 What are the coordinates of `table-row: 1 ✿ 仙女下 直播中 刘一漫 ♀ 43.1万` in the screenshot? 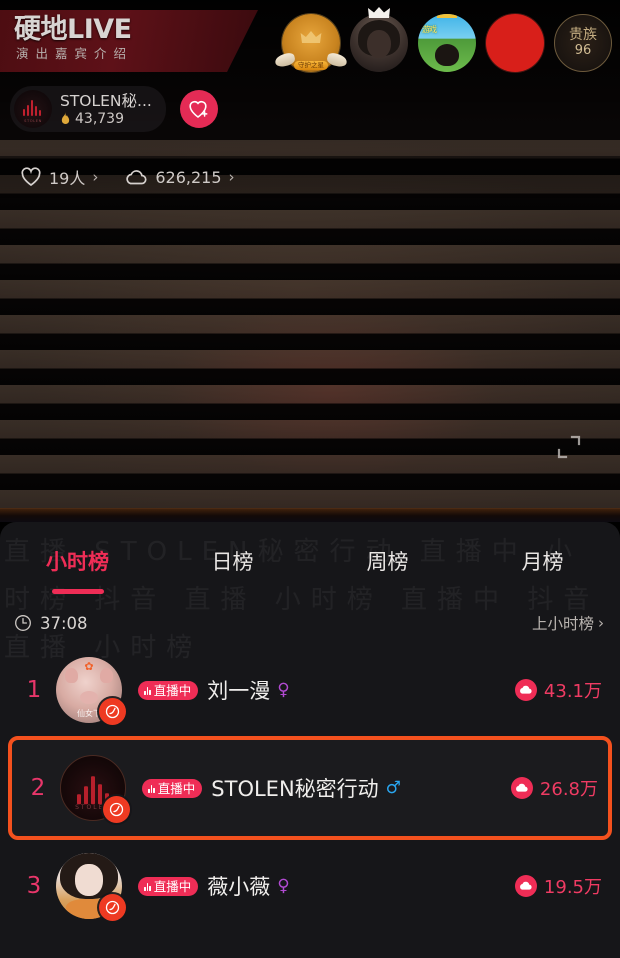 It's located at (310, 690).